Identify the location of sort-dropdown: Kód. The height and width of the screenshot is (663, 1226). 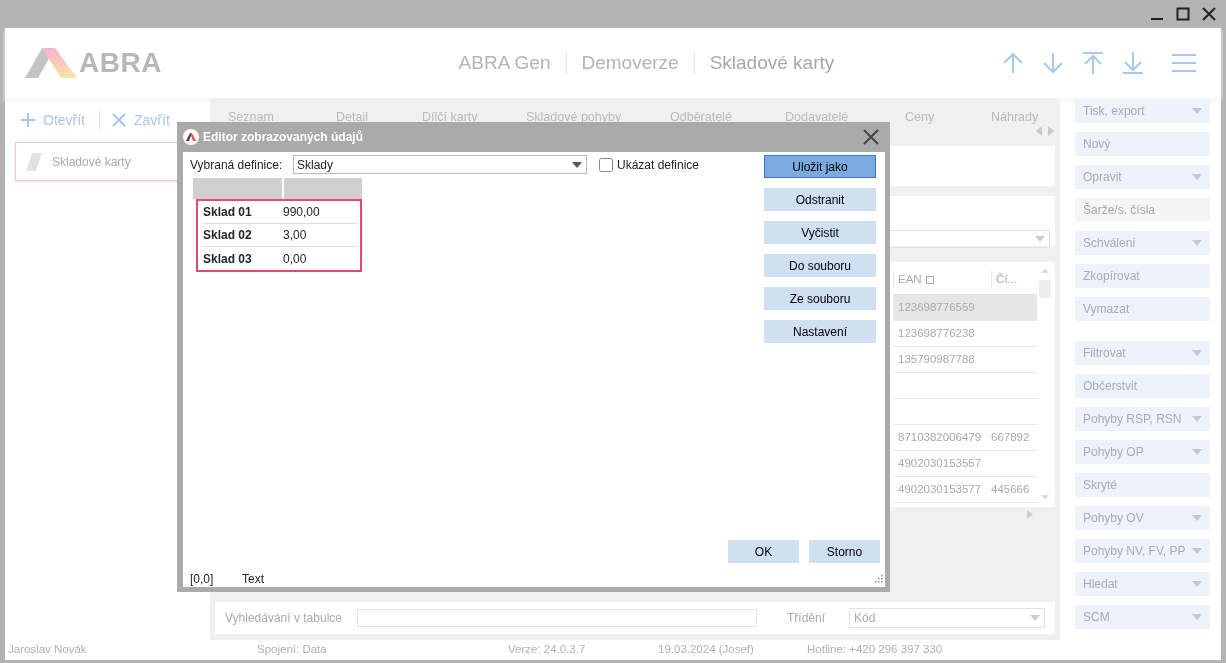
(947, 618).